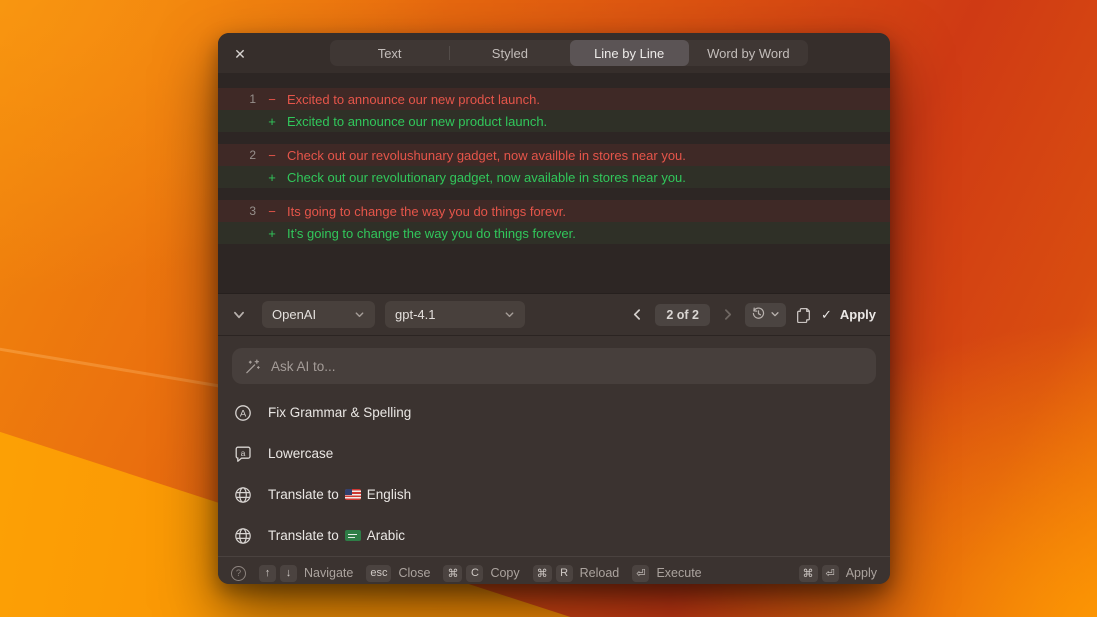 This screenshot has width=1097, height=617. I want to click on arrow-up-key: ↑, so click(267, 573).